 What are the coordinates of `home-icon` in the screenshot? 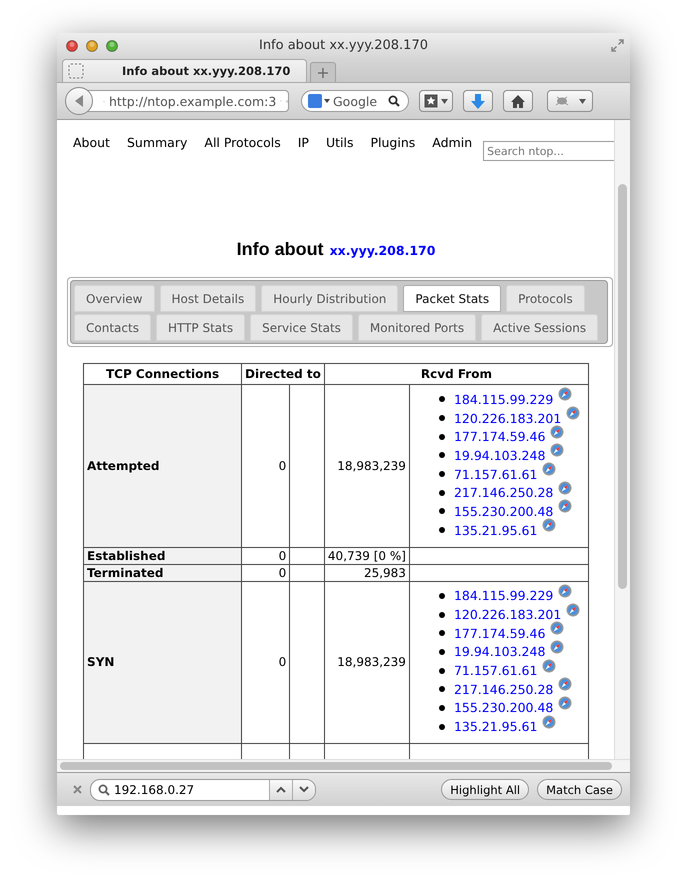 It's located at (518, 101).